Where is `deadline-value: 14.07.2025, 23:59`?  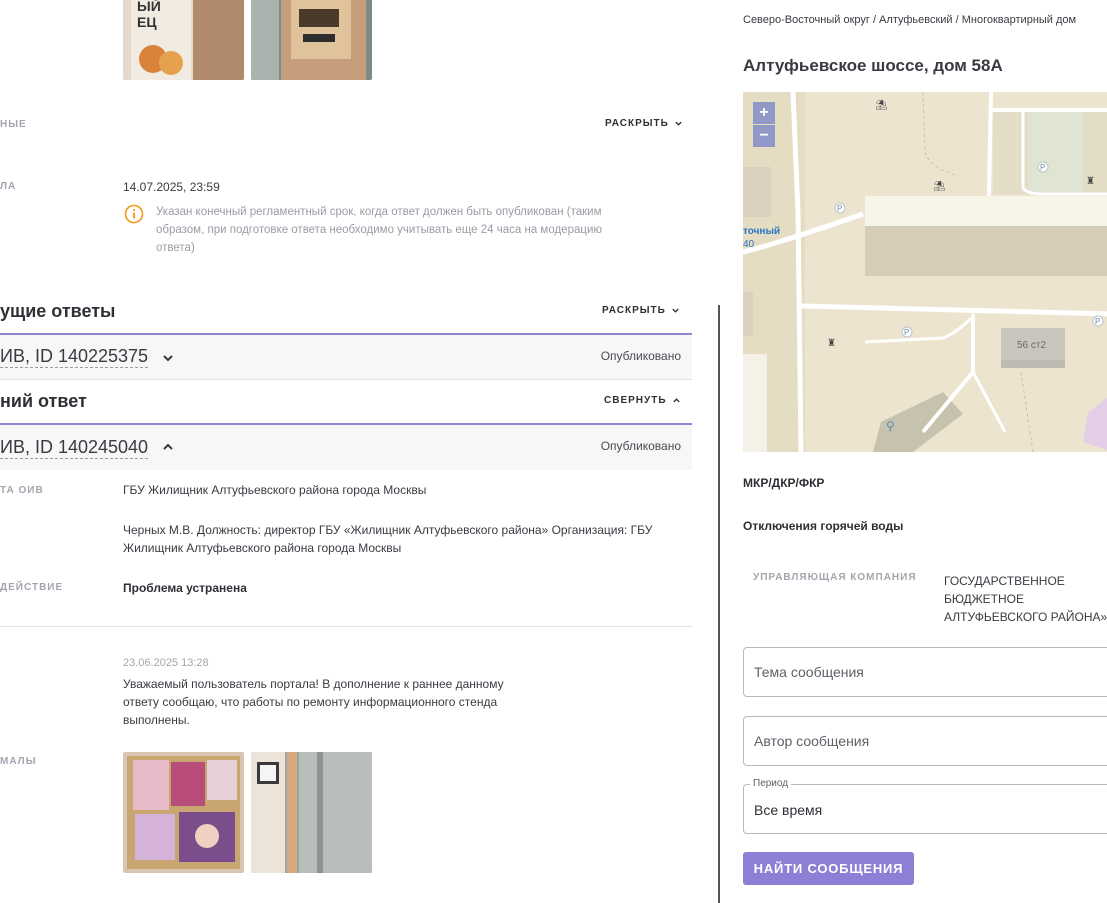
deadline-value: 14.07.2025, 23:59 is located at coordinates (171, 187).